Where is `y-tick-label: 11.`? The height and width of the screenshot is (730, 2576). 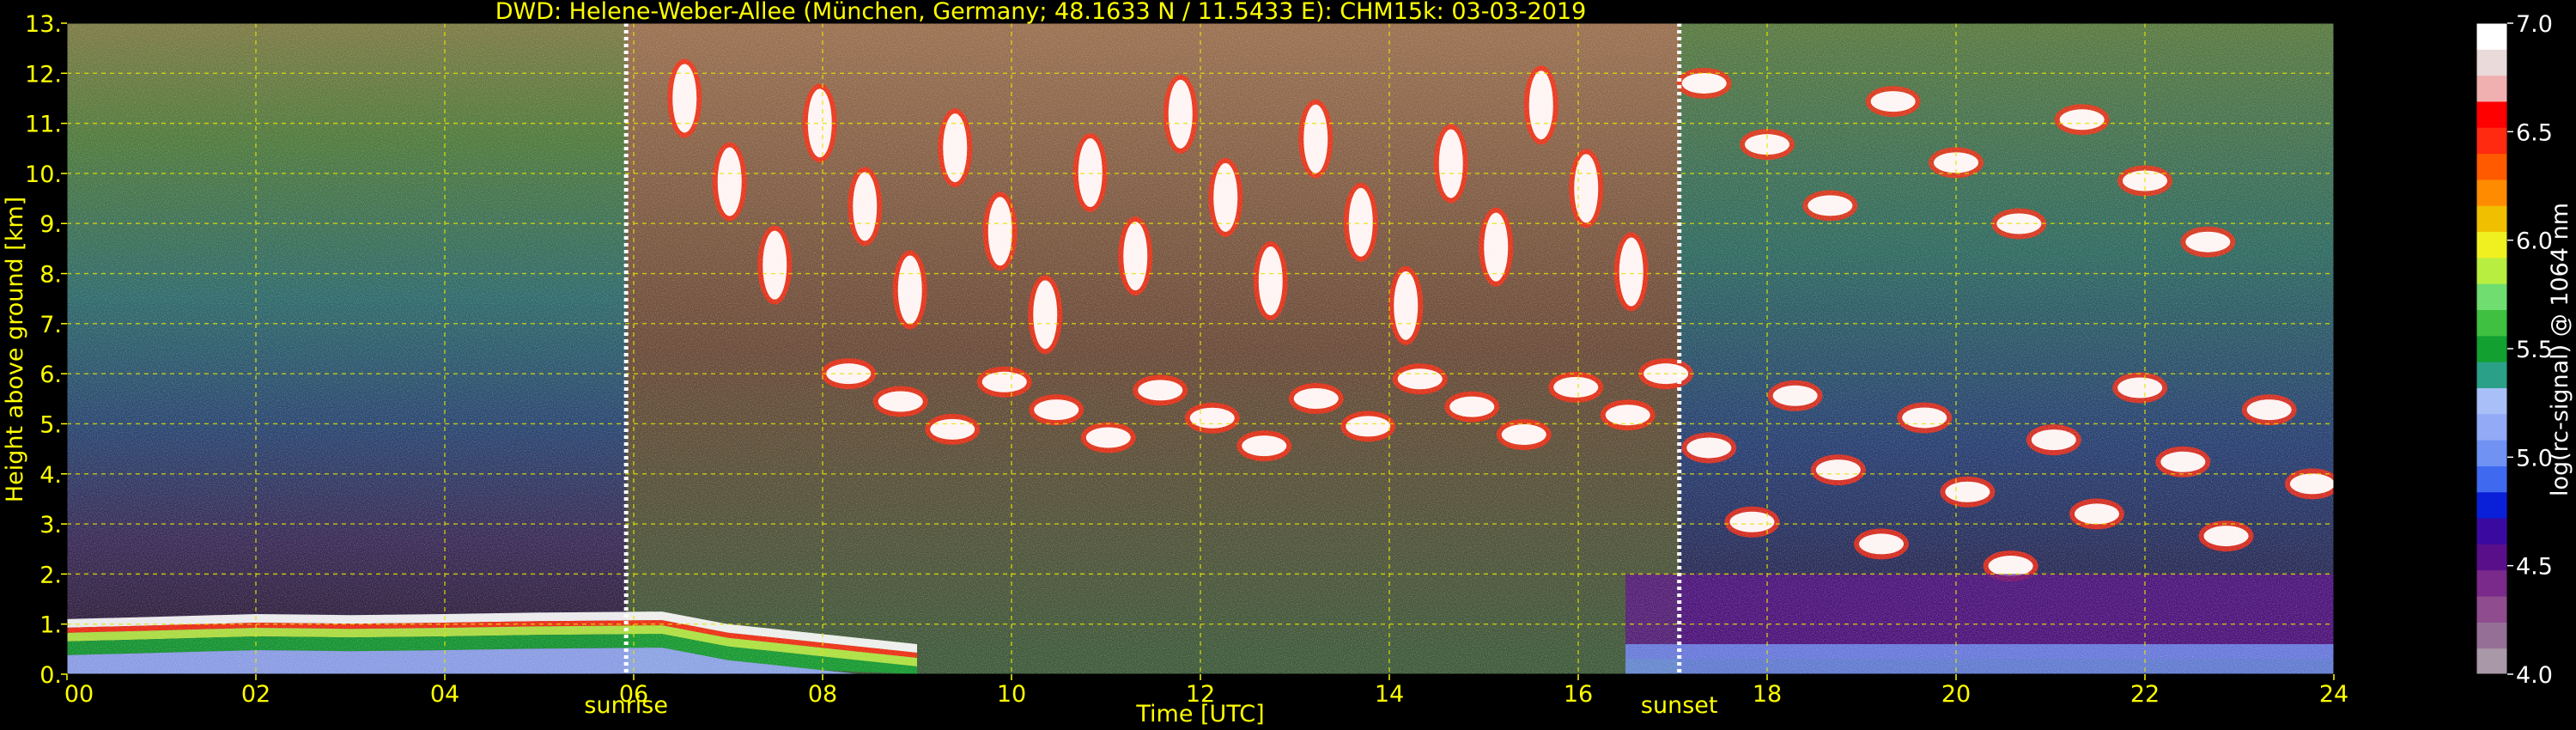 y-tick-label: 11. is located at coordinates (44, 125).